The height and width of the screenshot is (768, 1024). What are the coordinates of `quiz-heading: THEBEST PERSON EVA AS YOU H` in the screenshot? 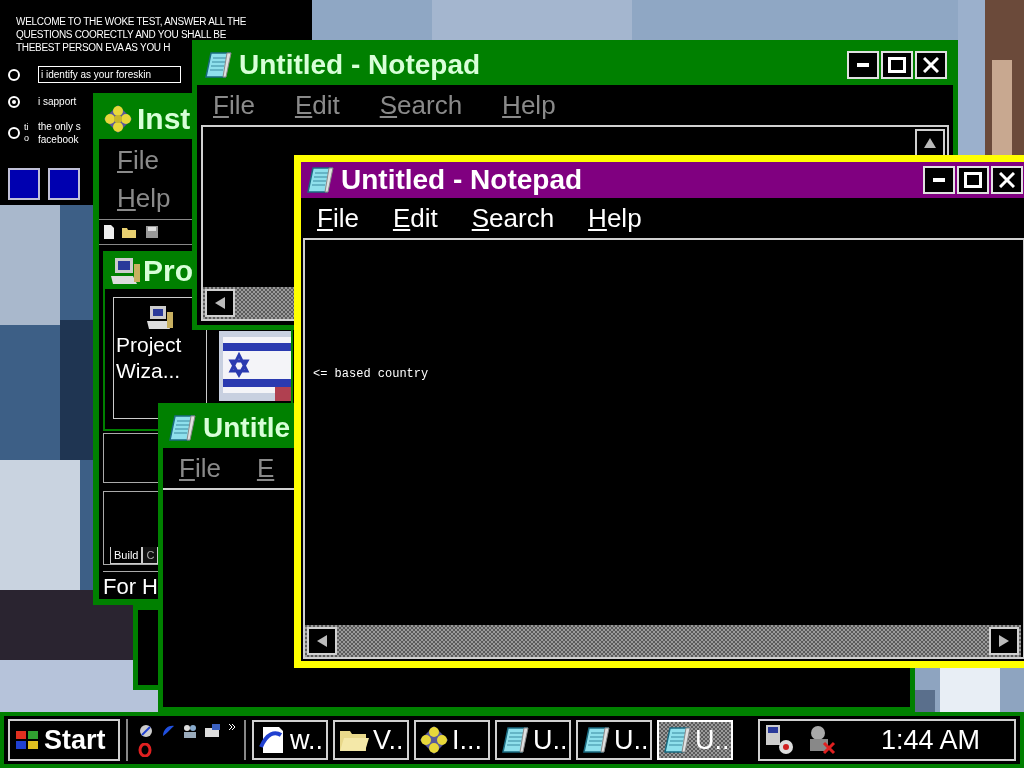 It's located at (94, 47).